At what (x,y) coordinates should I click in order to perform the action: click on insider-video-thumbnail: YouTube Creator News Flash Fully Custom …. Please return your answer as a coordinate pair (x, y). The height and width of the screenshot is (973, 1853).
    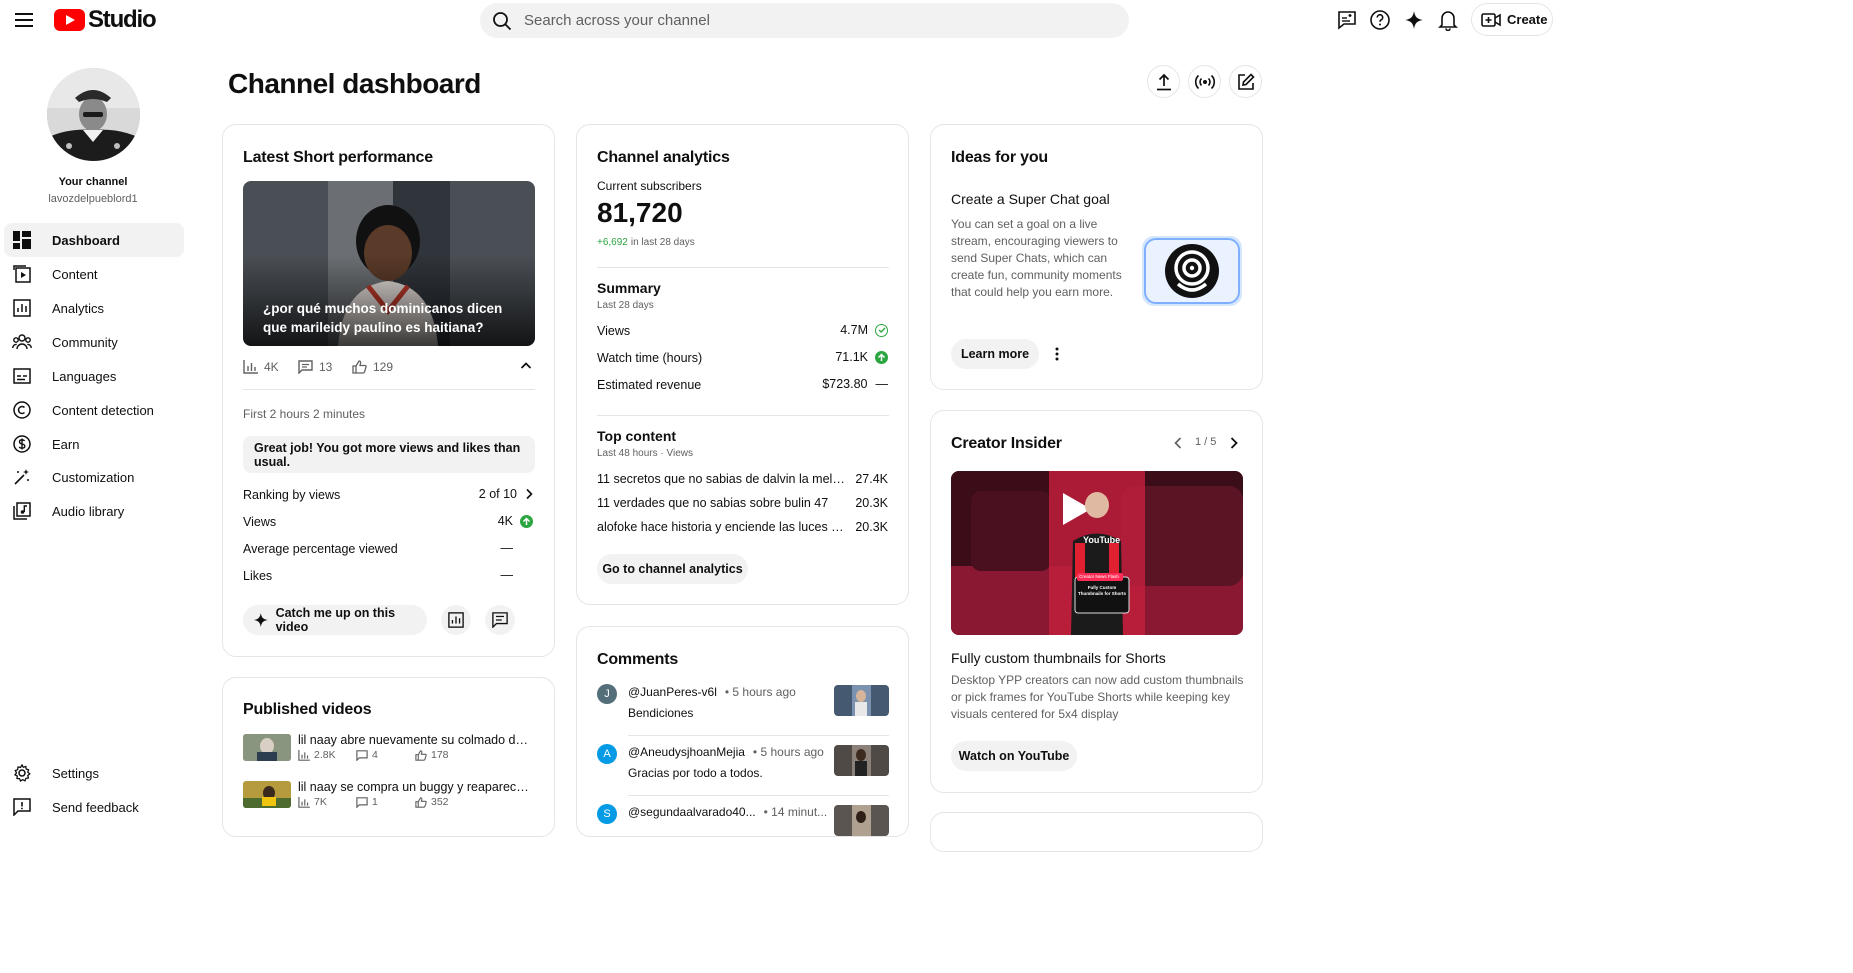
    Looking at the image, I should click on (1097, 553).